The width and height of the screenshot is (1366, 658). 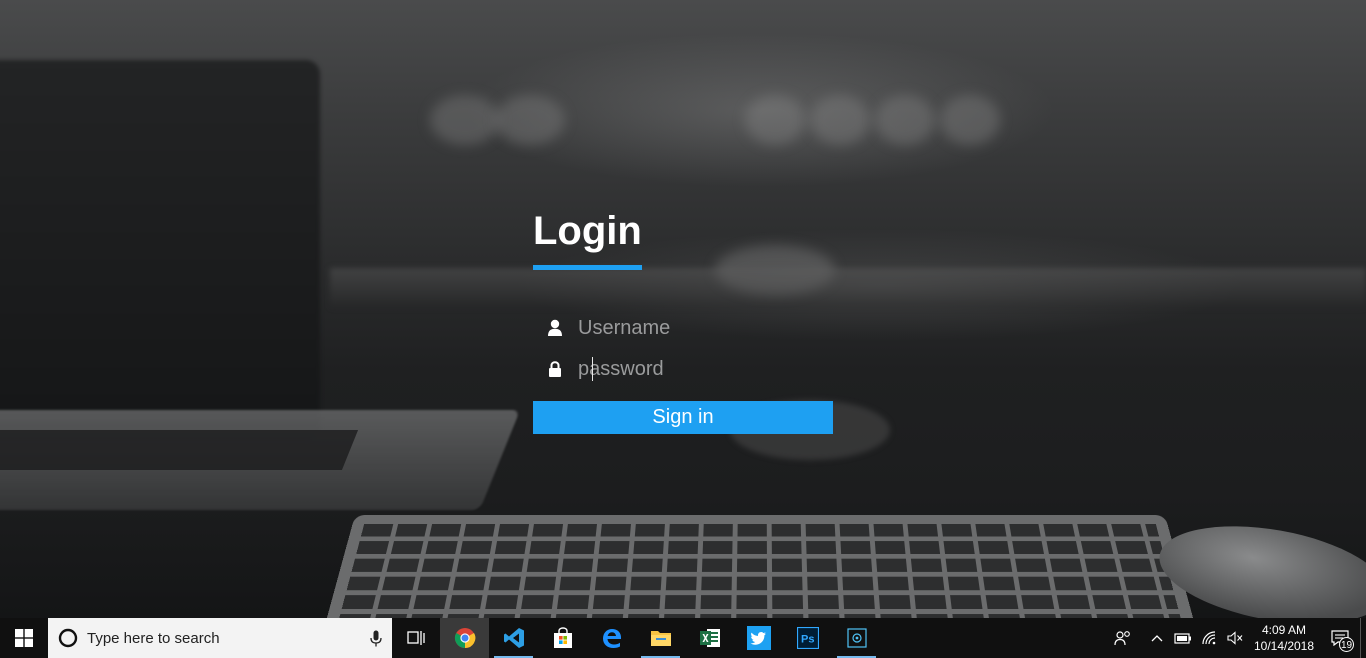 What do you see at coordinates (179, 450) in the screenshot?
I see `background-laptop-keys` at bounding box center [179, 450].